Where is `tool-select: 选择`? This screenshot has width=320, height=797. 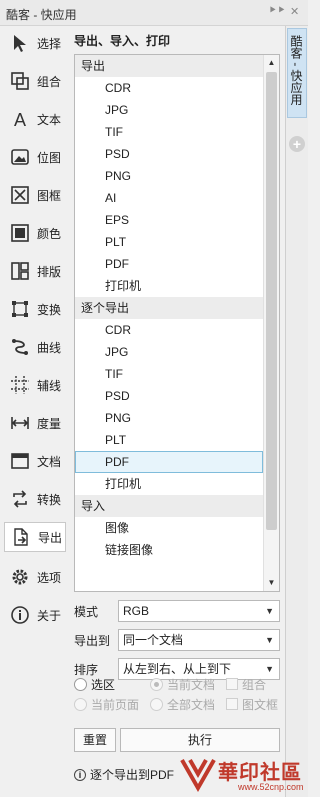 tool-select: 选择 is located at coordinates (35, 43).